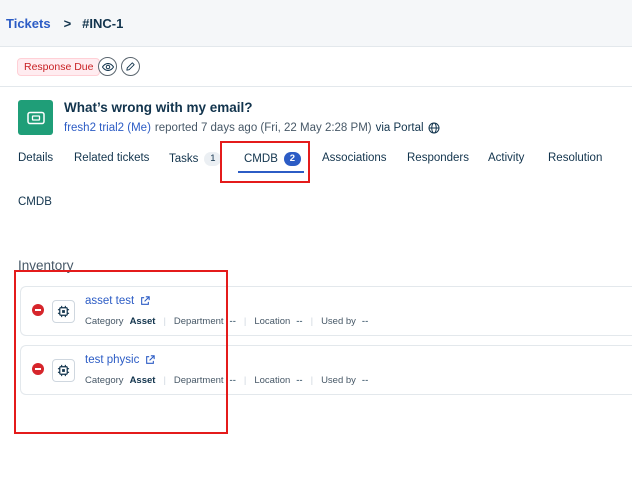 Image resolution: width=632 pixels, height=500 pixels. I want to click on tab-related-tickets: Related tickets, so click(111, 158).